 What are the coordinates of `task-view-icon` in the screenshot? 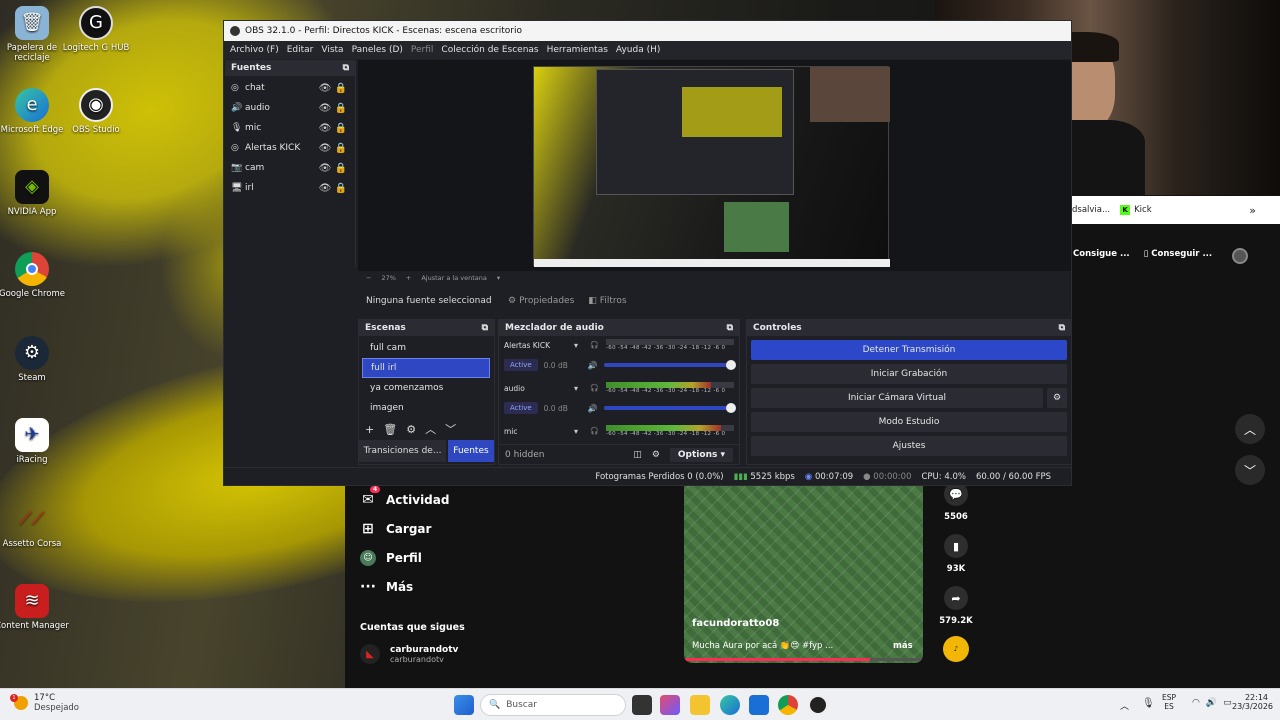 It's located at (642, 705).